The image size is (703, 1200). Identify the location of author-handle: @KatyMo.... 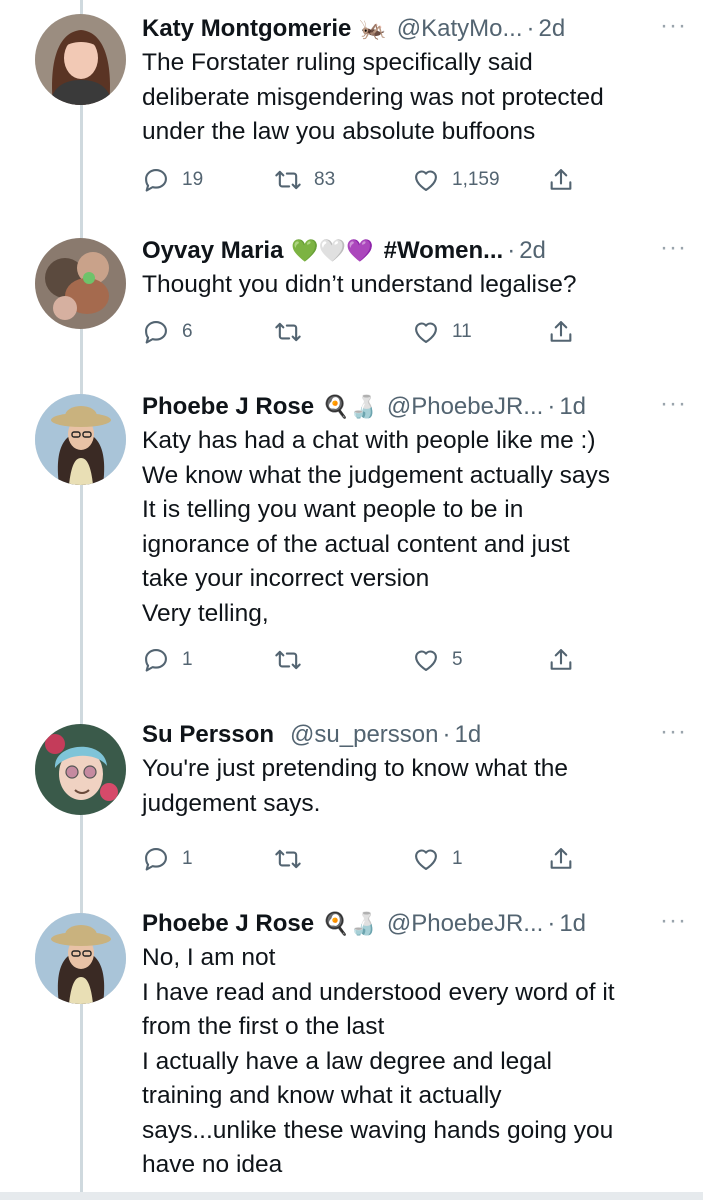
(460, 29).